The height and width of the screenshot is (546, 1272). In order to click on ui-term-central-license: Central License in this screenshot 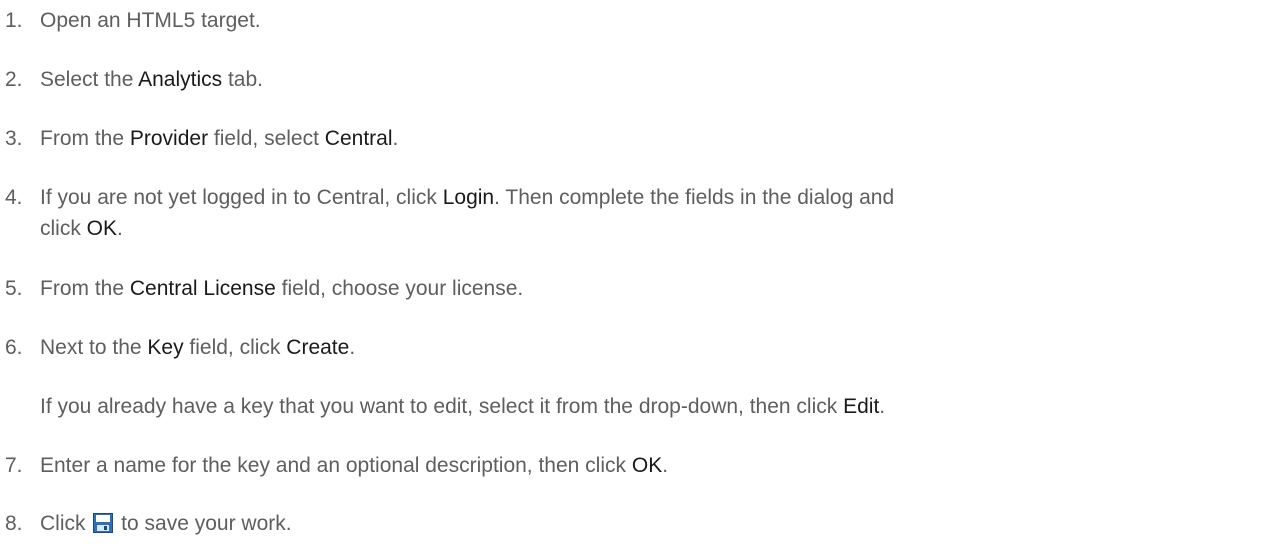, I will do `click(202, 288)`.